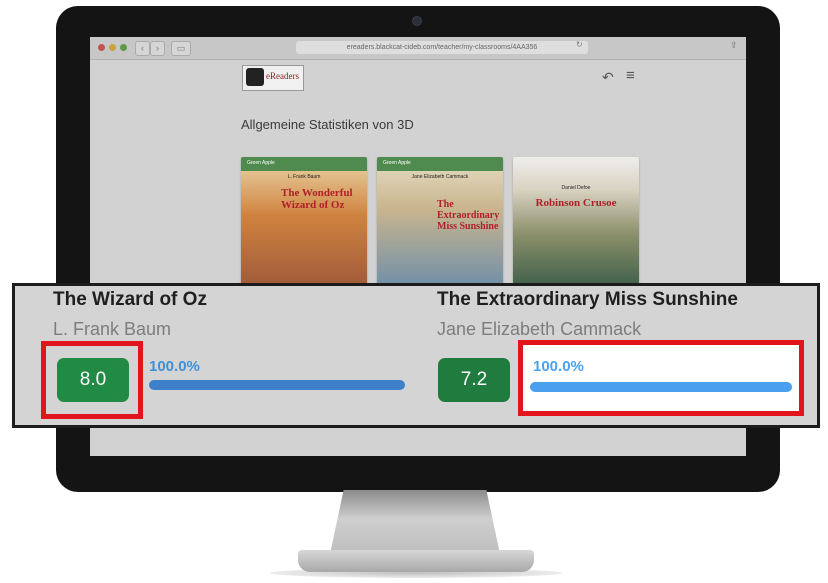 The image size is (828, 583). I want to click on book-author: Jane Elizabeth Cammack, so click(539, 329).